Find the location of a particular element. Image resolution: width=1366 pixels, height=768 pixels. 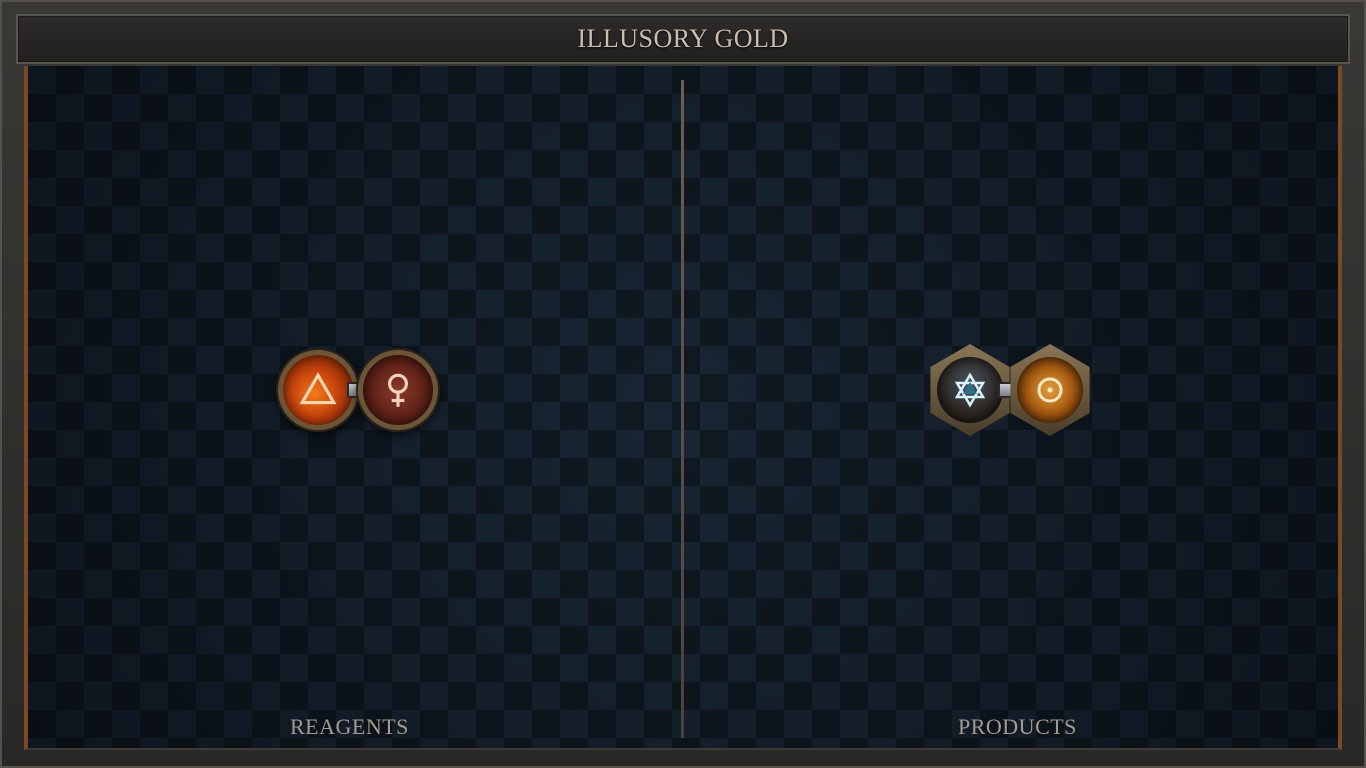

sun-circle-icon is located at coordinates (1050, 390).